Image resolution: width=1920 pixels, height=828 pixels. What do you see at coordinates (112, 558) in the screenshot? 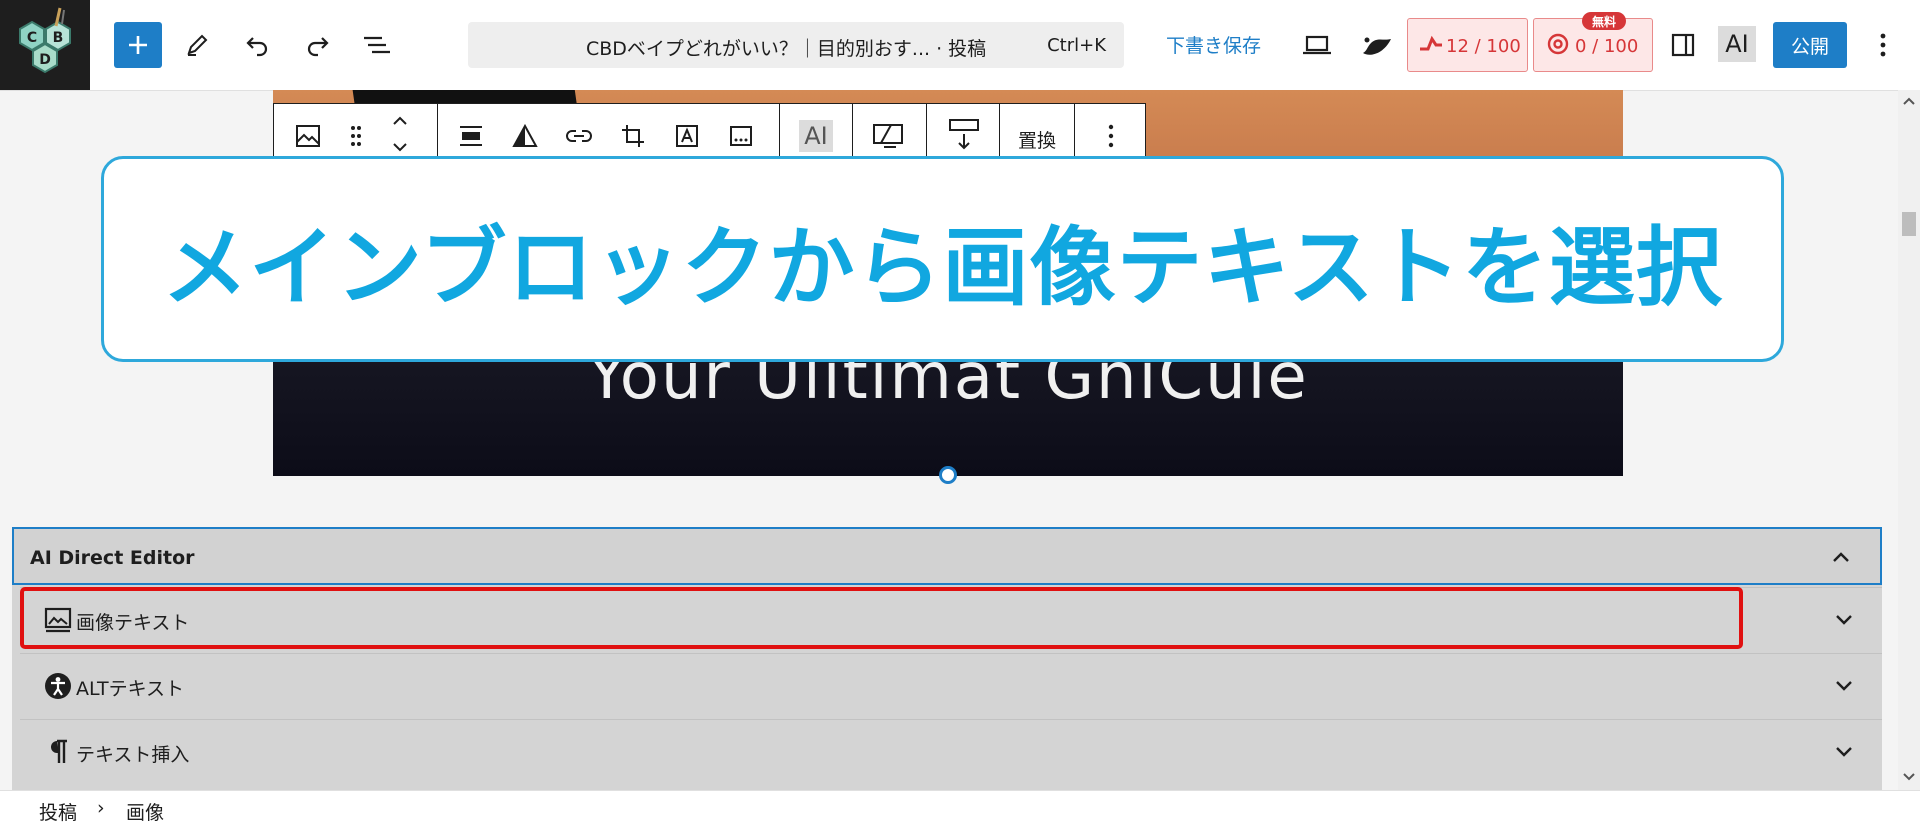
I see `panel-title: AI Direct Editor` at bounding box center [112, 558].